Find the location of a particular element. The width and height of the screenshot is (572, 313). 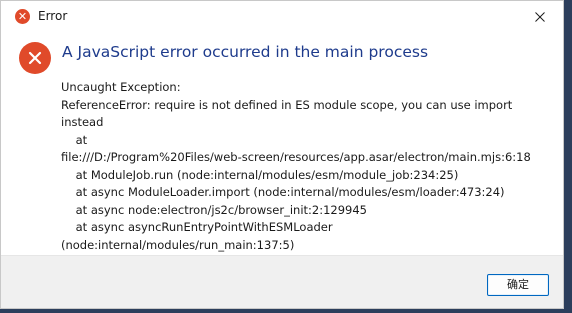

ok-button: 确定 is located at coordinates (518, 285).